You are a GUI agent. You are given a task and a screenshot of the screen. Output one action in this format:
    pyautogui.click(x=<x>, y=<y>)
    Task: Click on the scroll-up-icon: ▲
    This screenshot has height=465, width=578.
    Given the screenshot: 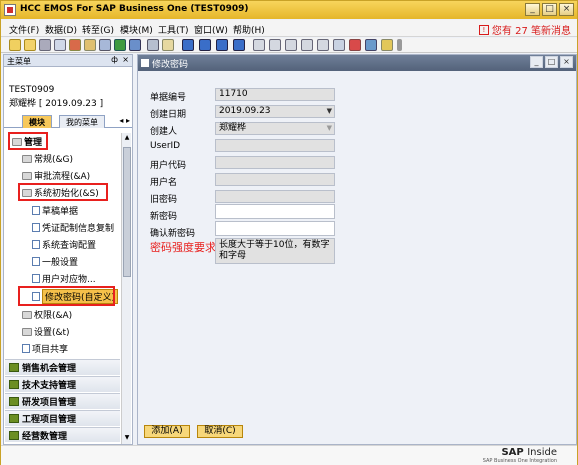 What is the action you would take?
    pyautogui.click(x=127, y=138)
    